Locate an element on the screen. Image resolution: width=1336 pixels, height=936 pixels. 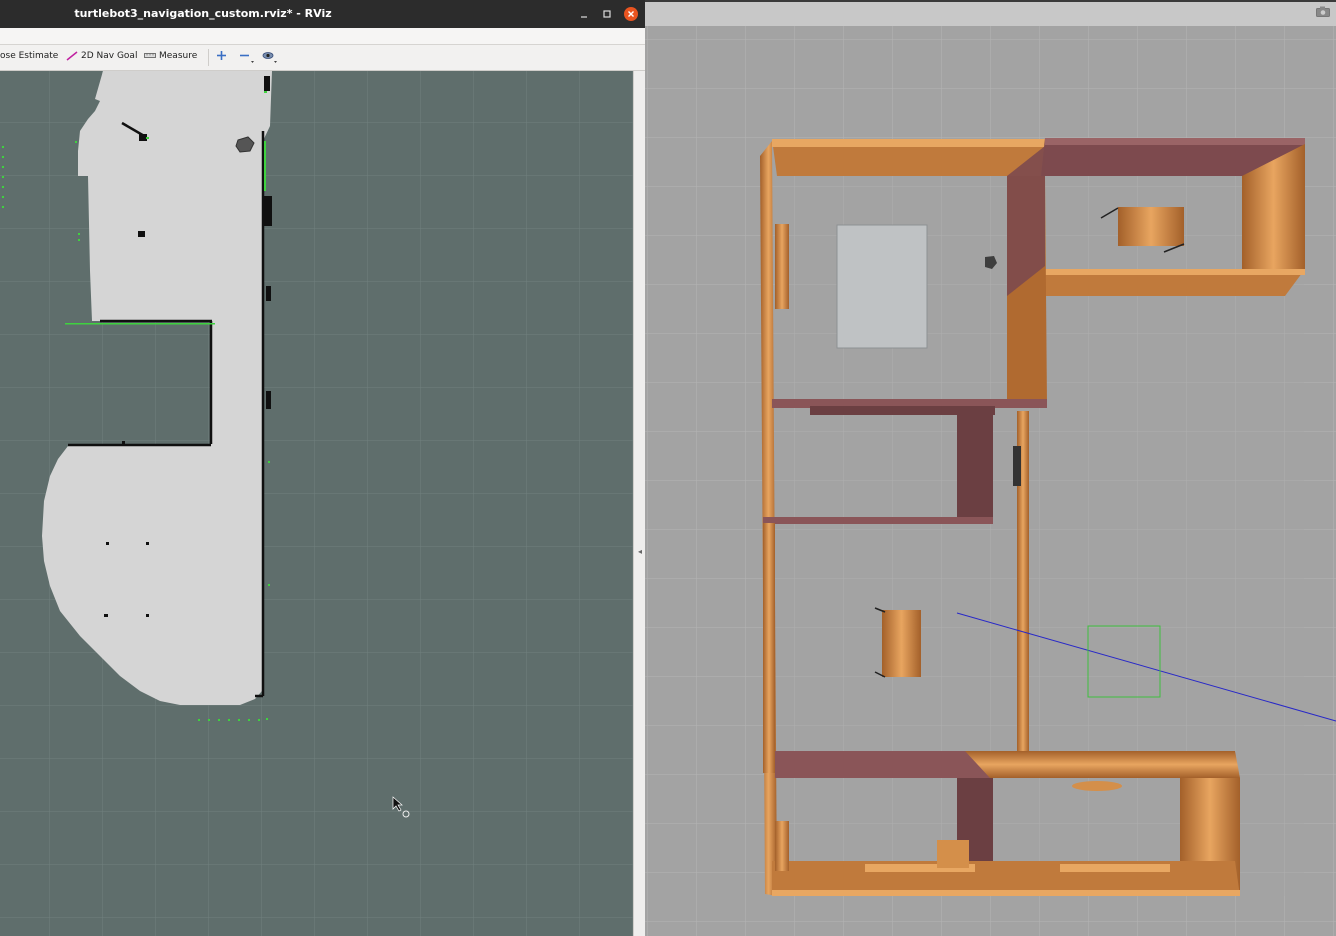
remove-tool-icon is located at coordinates (247, 57).